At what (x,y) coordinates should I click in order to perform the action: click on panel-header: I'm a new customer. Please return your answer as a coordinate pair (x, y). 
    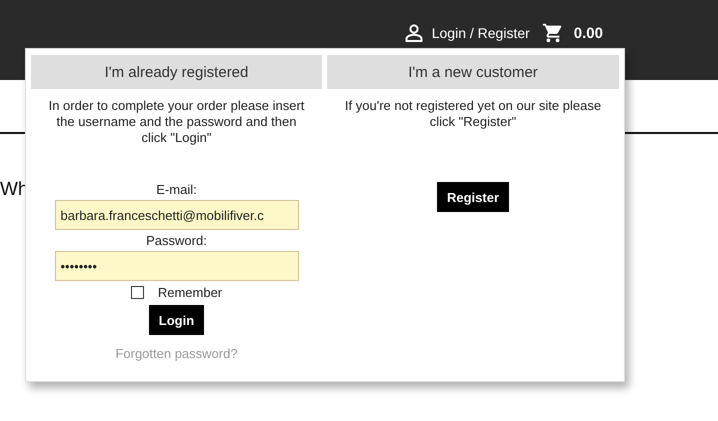
    Looking at the image, I should click on (473, 72).